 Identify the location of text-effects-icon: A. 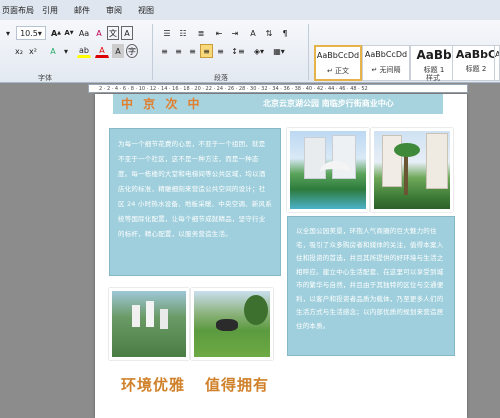
(53, 51).